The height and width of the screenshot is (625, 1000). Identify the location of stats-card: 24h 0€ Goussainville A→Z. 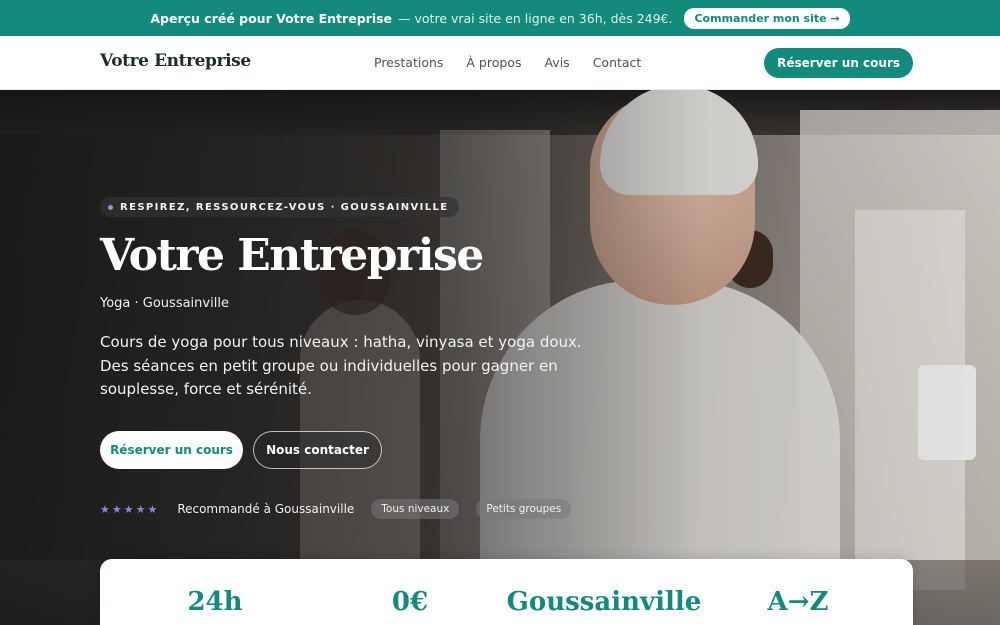
(506, 592).